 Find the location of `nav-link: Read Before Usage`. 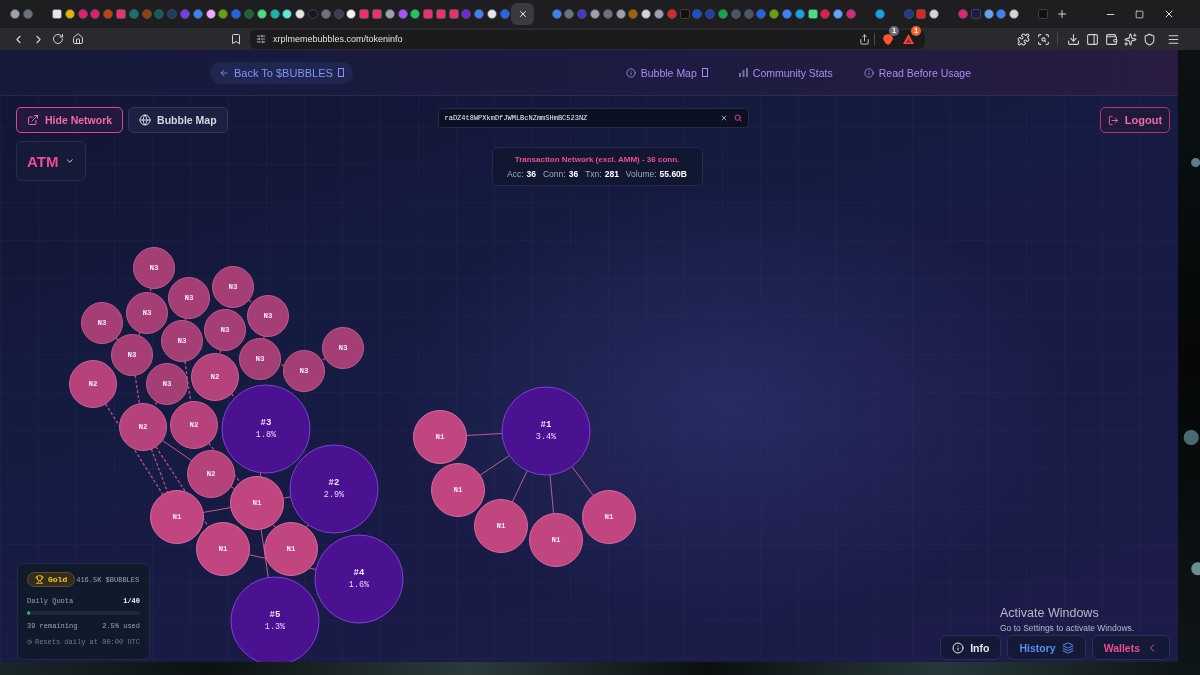

nav-link: Read Before Usage is located at coordinates (917, 72).